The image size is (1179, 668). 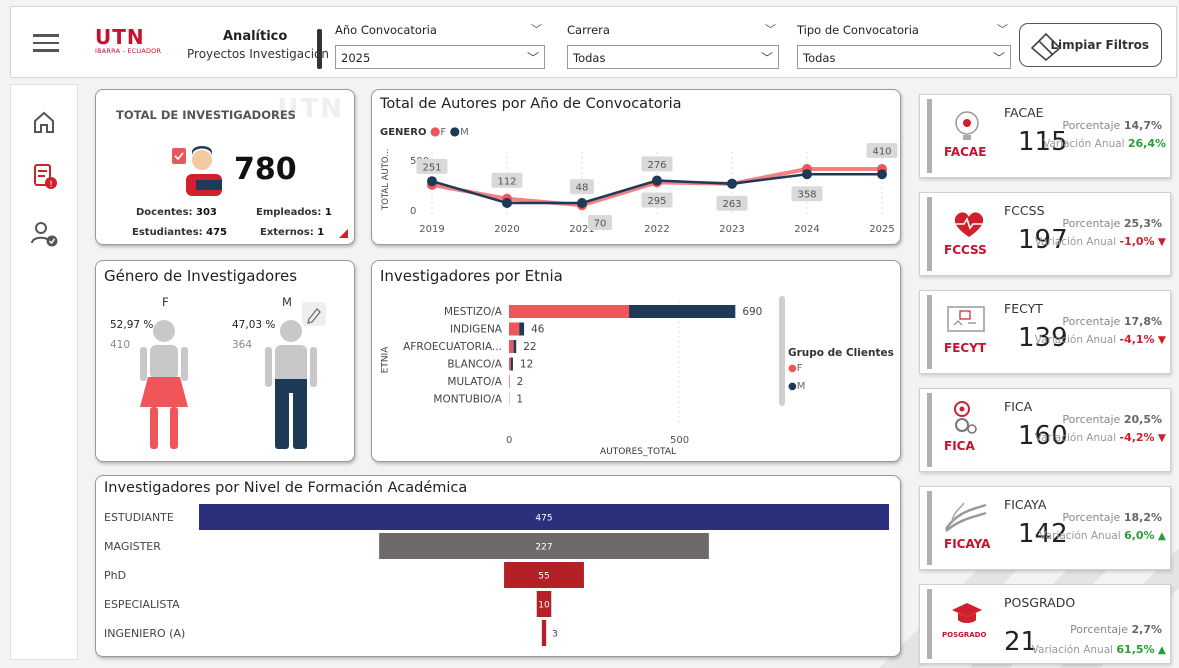 I want to click on faculty-variation: Variación Anual 6,0% ▲, so click(x=1102, y=535).